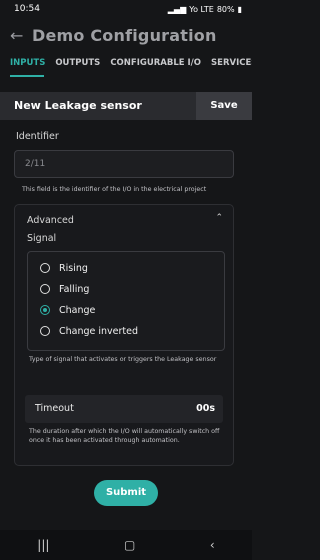 The width and height of the screenshot is (320, 560). Describe the element at coordinates (54, 408) in the screenshot. I see `timeout-label: Timeout` at that location.